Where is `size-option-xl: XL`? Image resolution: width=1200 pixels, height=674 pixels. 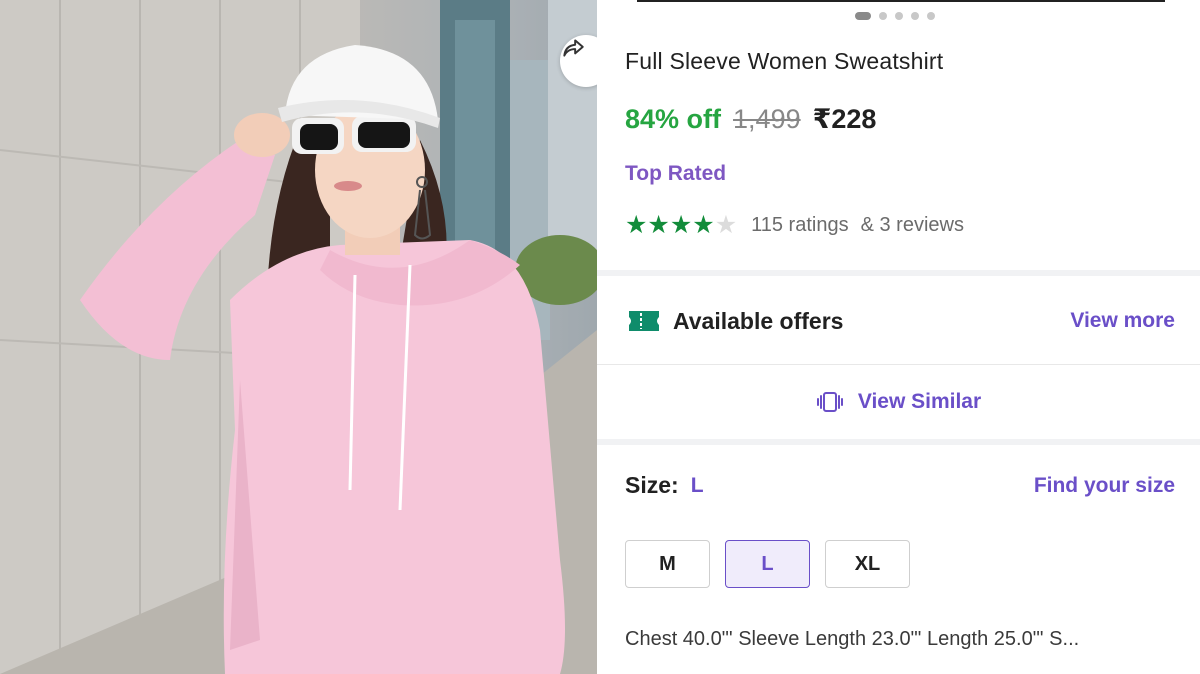
size-option-xl: XL is located at coordinates (867, 564).